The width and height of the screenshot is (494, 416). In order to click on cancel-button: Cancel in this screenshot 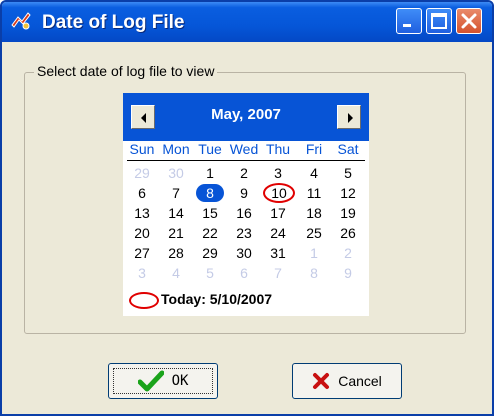, I will do `click(347, 381)`.